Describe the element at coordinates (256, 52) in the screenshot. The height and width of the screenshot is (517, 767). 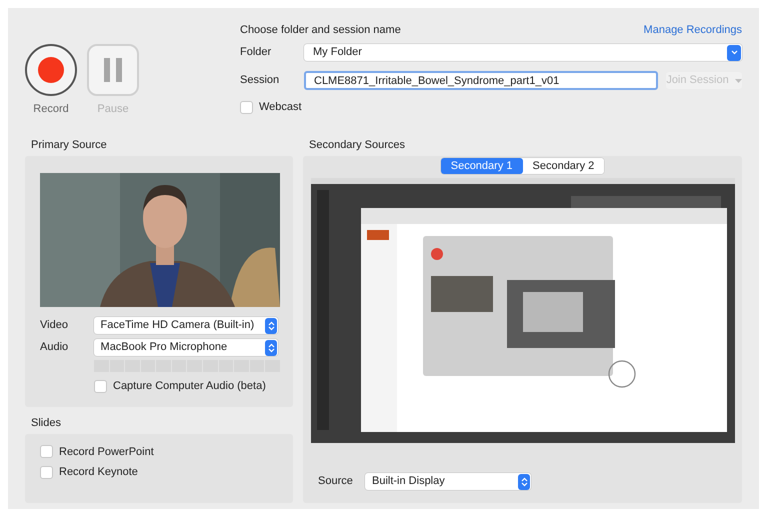
I see `folder-label: Folder` at that location.